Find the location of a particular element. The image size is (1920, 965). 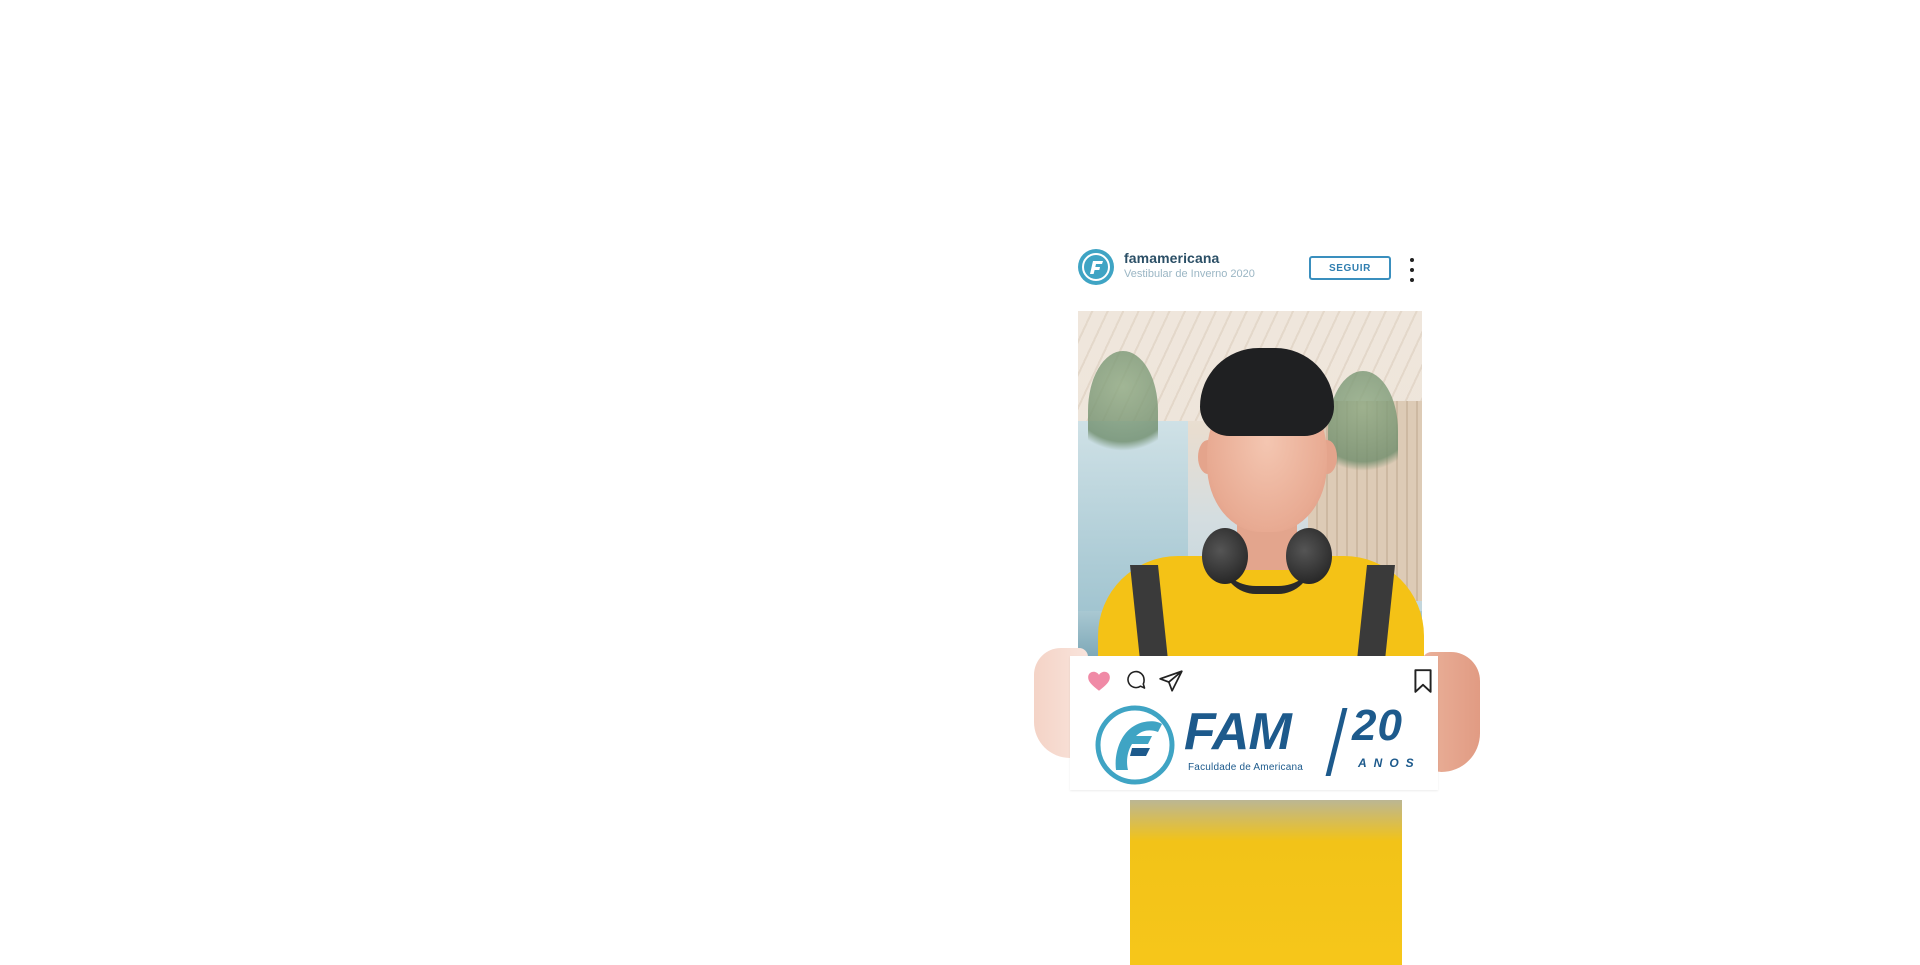

send-icon is located at coordinates (1171, 681).